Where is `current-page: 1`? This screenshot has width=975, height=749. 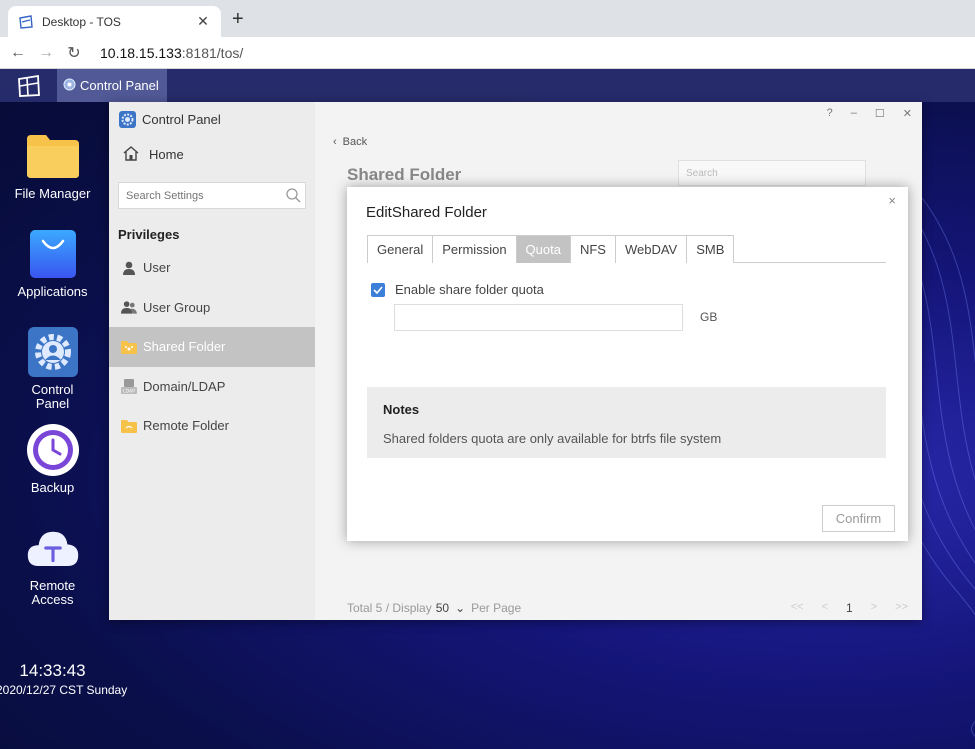
current-page: 1 is located at coordinates (849, 608).